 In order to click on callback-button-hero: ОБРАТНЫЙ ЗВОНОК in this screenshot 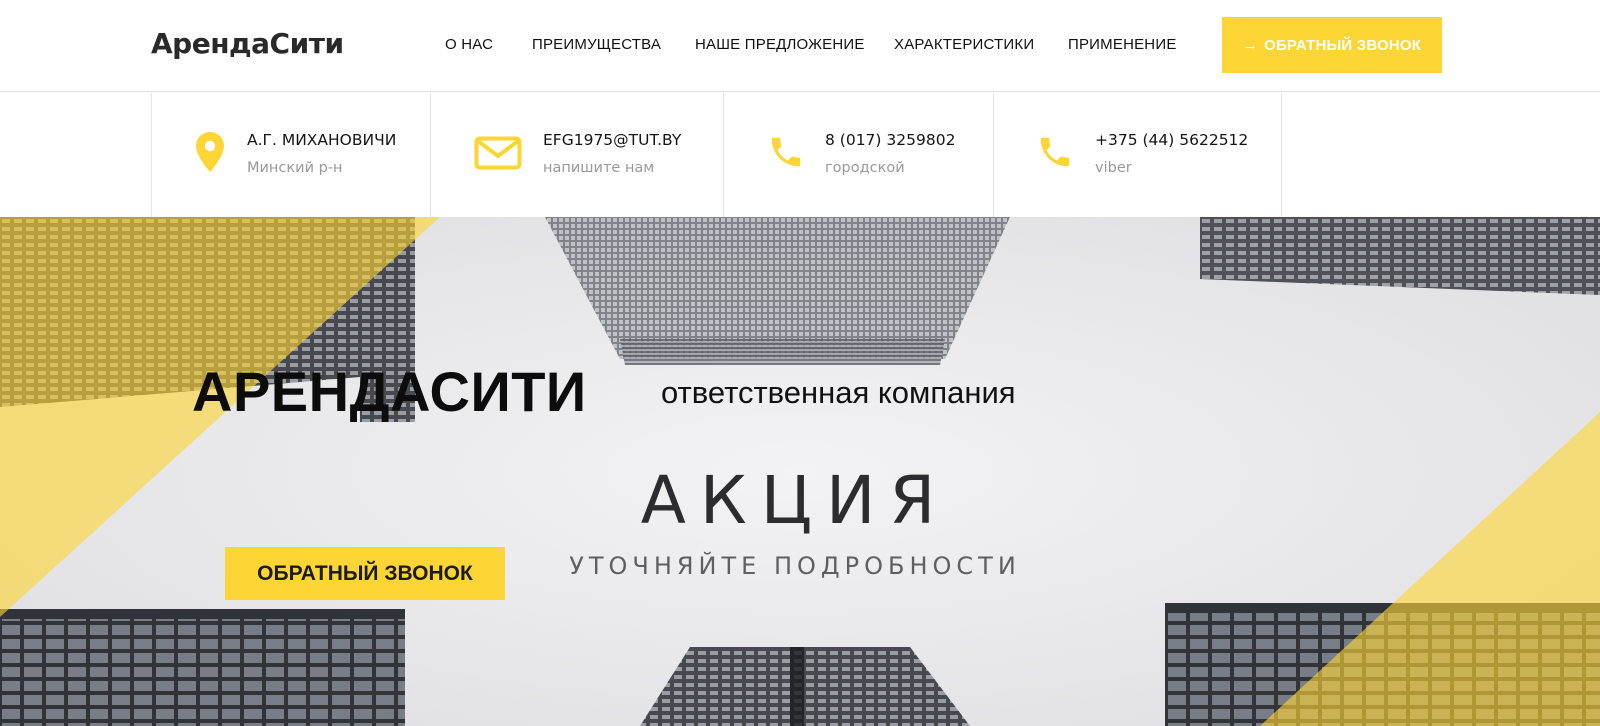, I will do `click(365, 573)`.